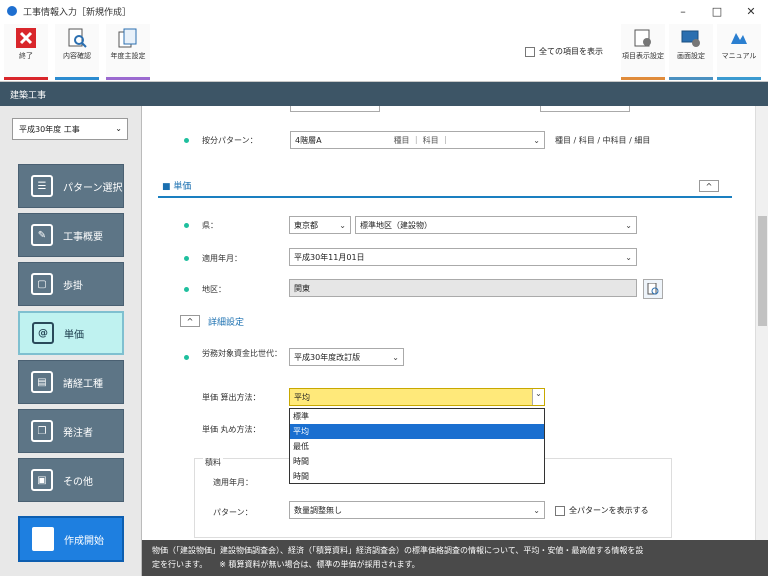 This screenshot has width=768, height=576. I want to click on nav-pattern-select: ☰ パターン選択, so click(71, 186).